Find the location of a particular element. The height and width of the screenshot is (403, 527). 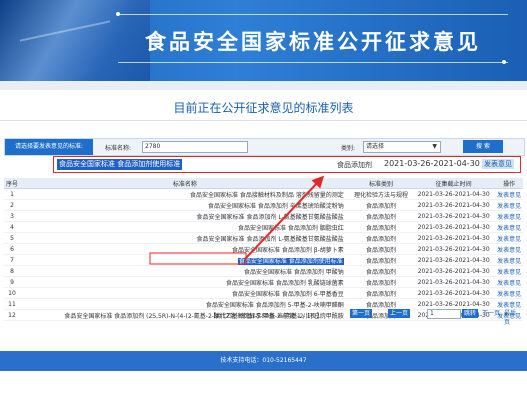

row-highlight-box is located at coordinates (198, 258).